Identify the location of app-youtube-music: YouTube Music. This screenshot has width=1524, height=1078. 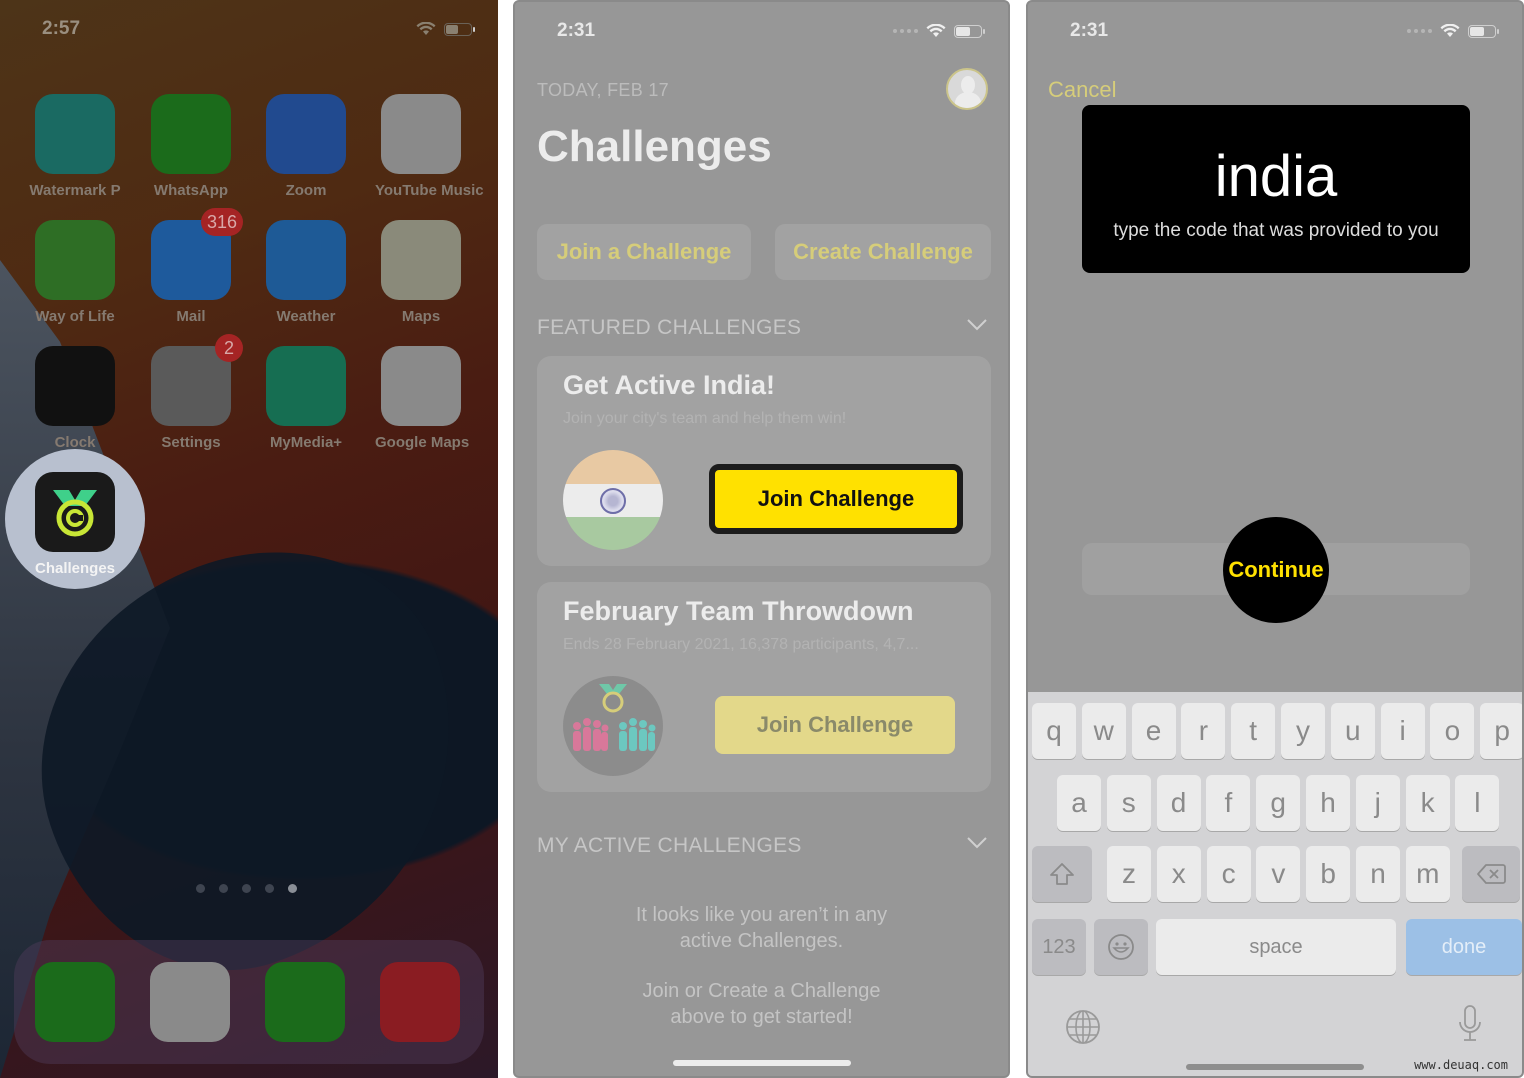
(429, 146).